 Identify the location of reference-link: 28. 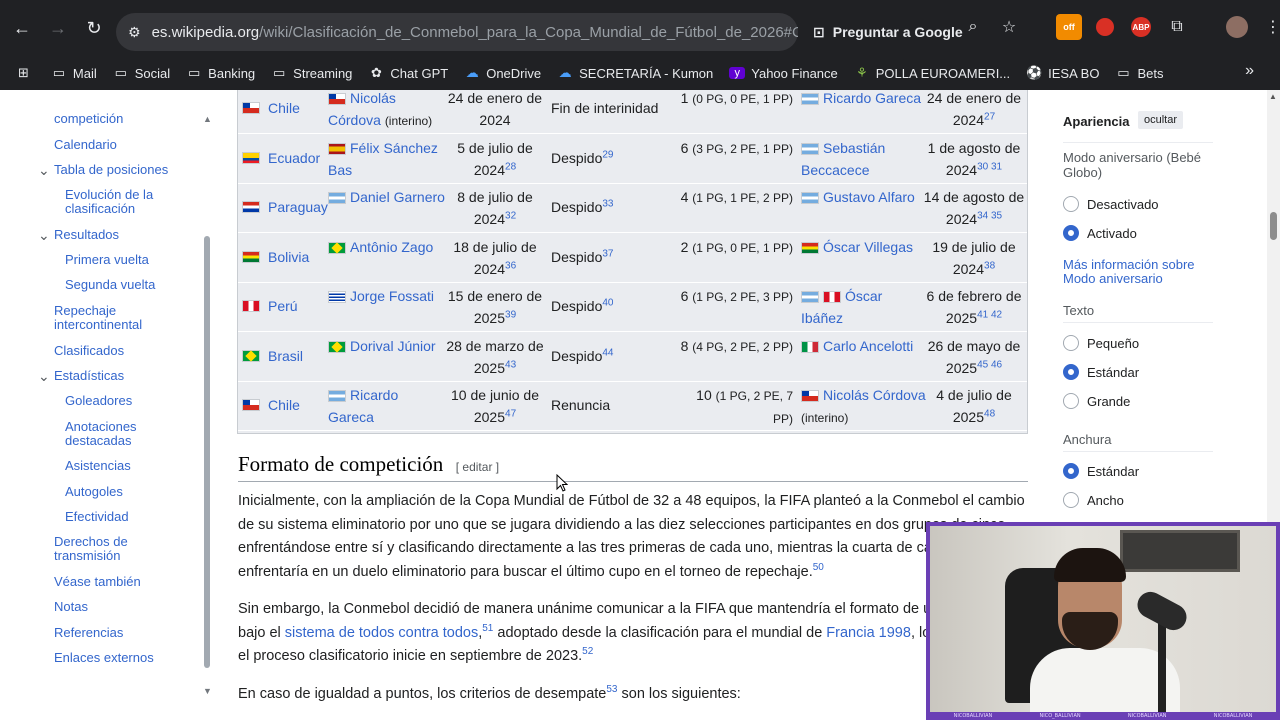
(510, 166).